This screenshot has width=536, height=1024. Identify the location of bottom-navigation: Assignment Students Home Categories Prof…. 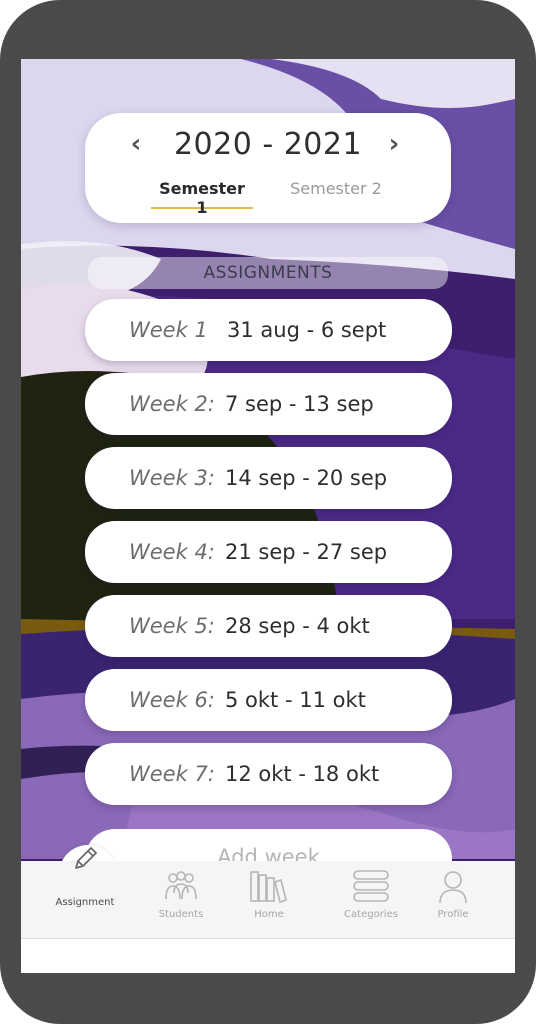
(268, 893).